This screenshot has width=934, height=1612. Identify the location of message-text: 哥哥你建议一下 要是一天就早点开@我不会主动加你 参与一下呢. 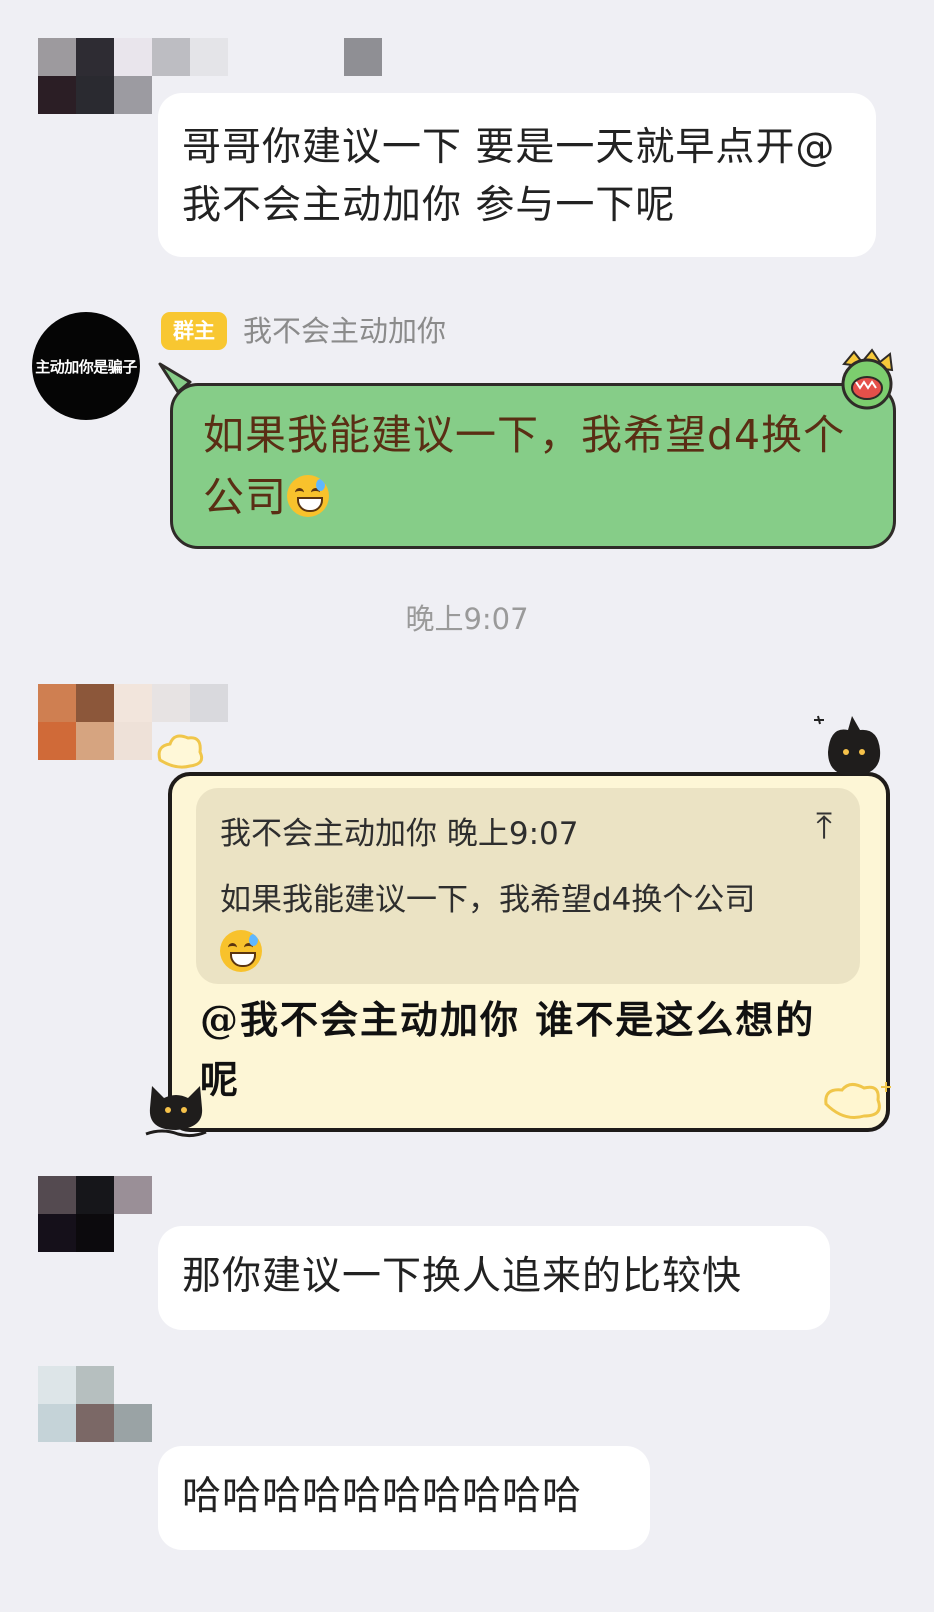
(509, 176).